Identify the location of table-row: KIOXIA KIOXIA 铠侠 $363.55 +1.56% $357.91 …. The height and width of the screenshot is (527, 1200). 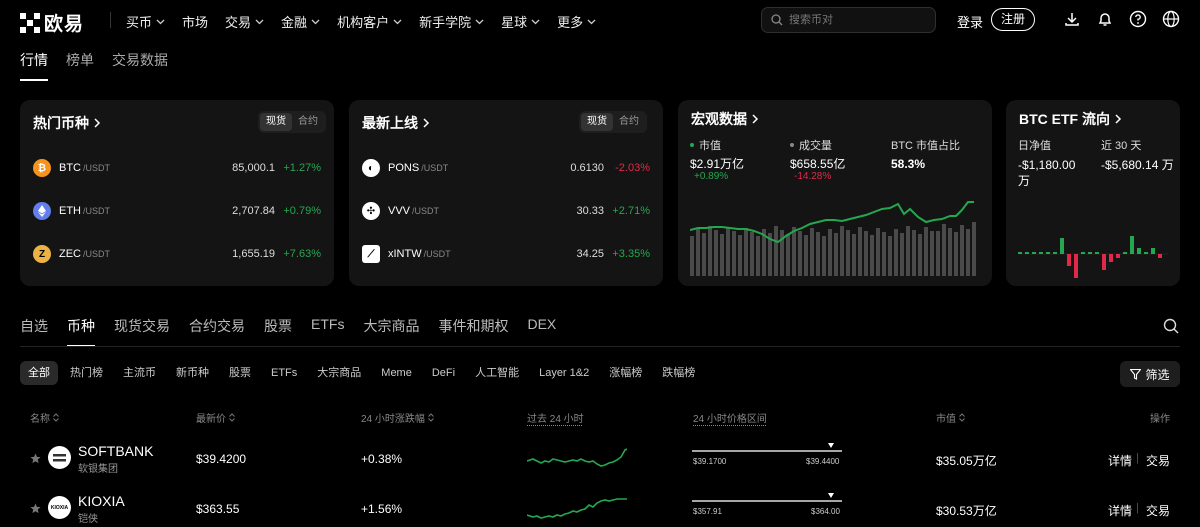
(600, 506).